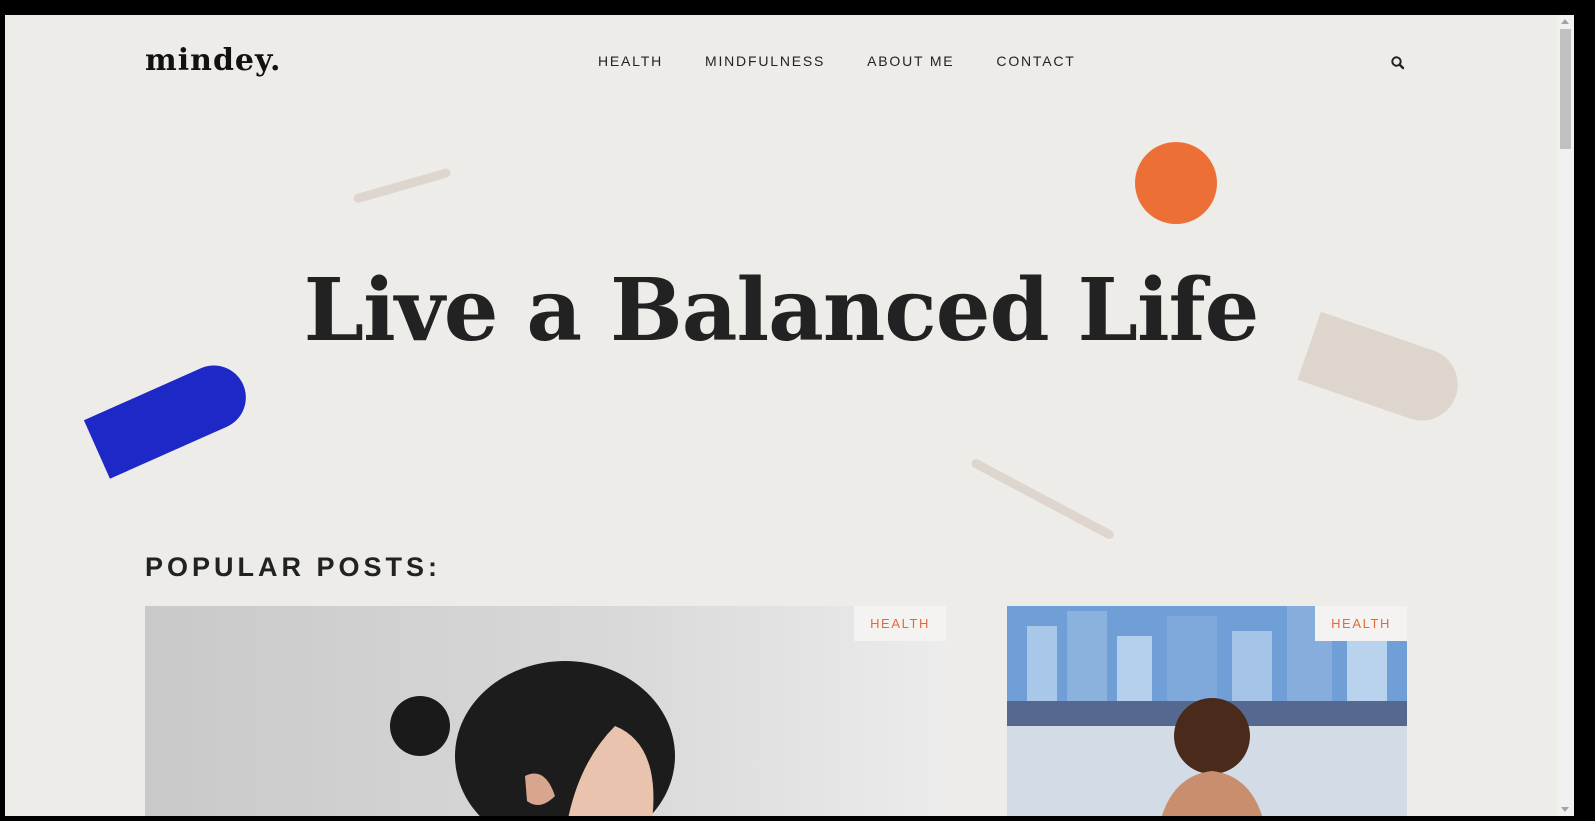  What do you see at coordinates (213, 60) in the screenshot?
I see `site-logo: mindey.` at bounding box center [213, 60].